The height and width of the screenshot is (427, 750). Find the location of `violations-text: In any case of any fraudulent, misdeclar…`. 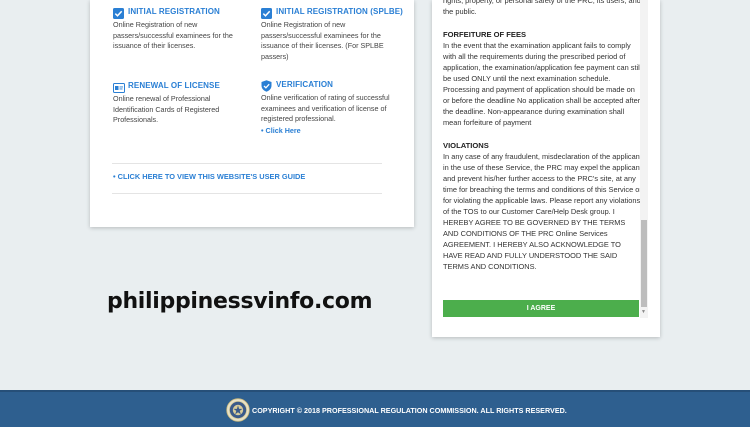

violations-text: In any case of any fraudulent, misdeclar… is located at coordinates (542, 211).